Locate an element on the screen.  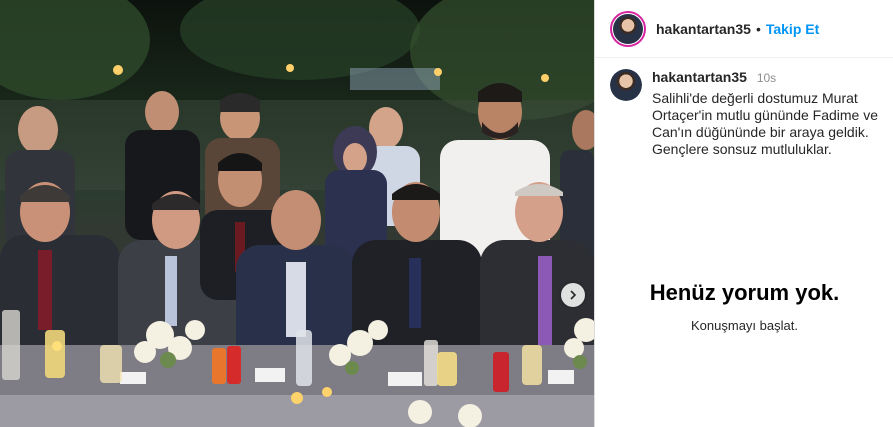
empty-comments-title: Henüz yorum yok. is located at coordinates (744, 292).